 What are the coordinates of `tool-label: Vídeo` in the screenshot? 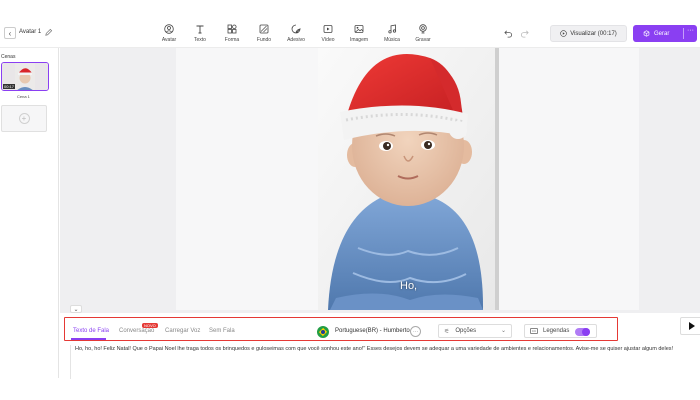 It's located at (328, 40).